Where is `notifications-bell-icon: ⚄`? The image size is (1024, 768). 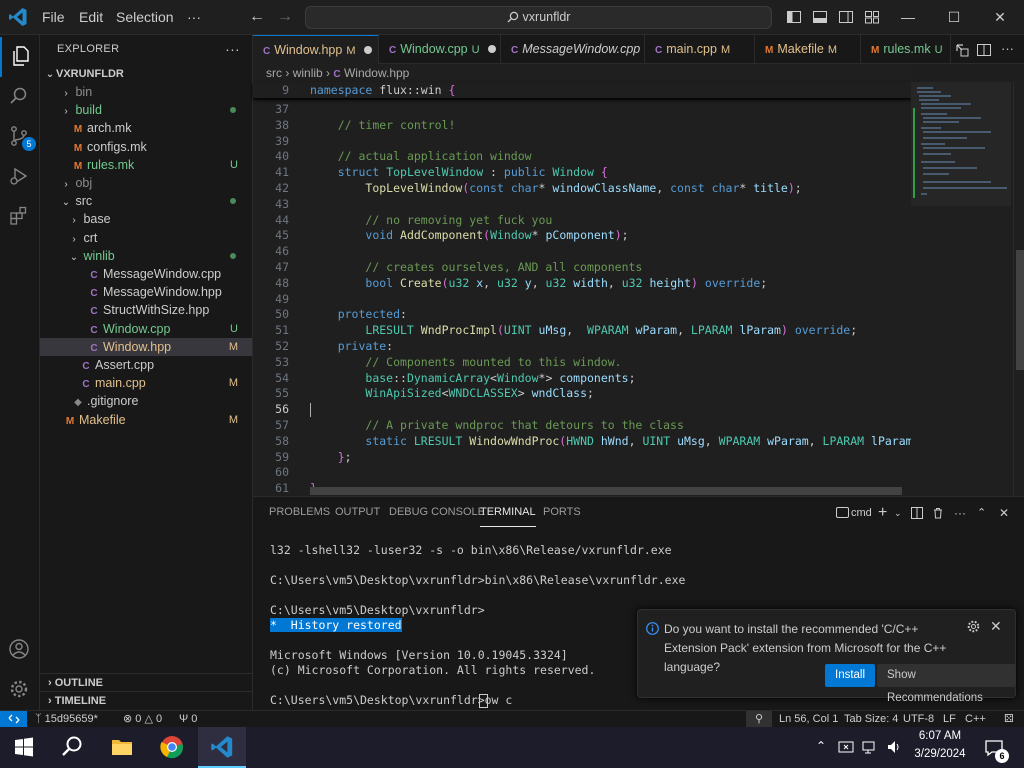 notifications-bell-icon: ⚄ is located at coordinates (1009, 719).